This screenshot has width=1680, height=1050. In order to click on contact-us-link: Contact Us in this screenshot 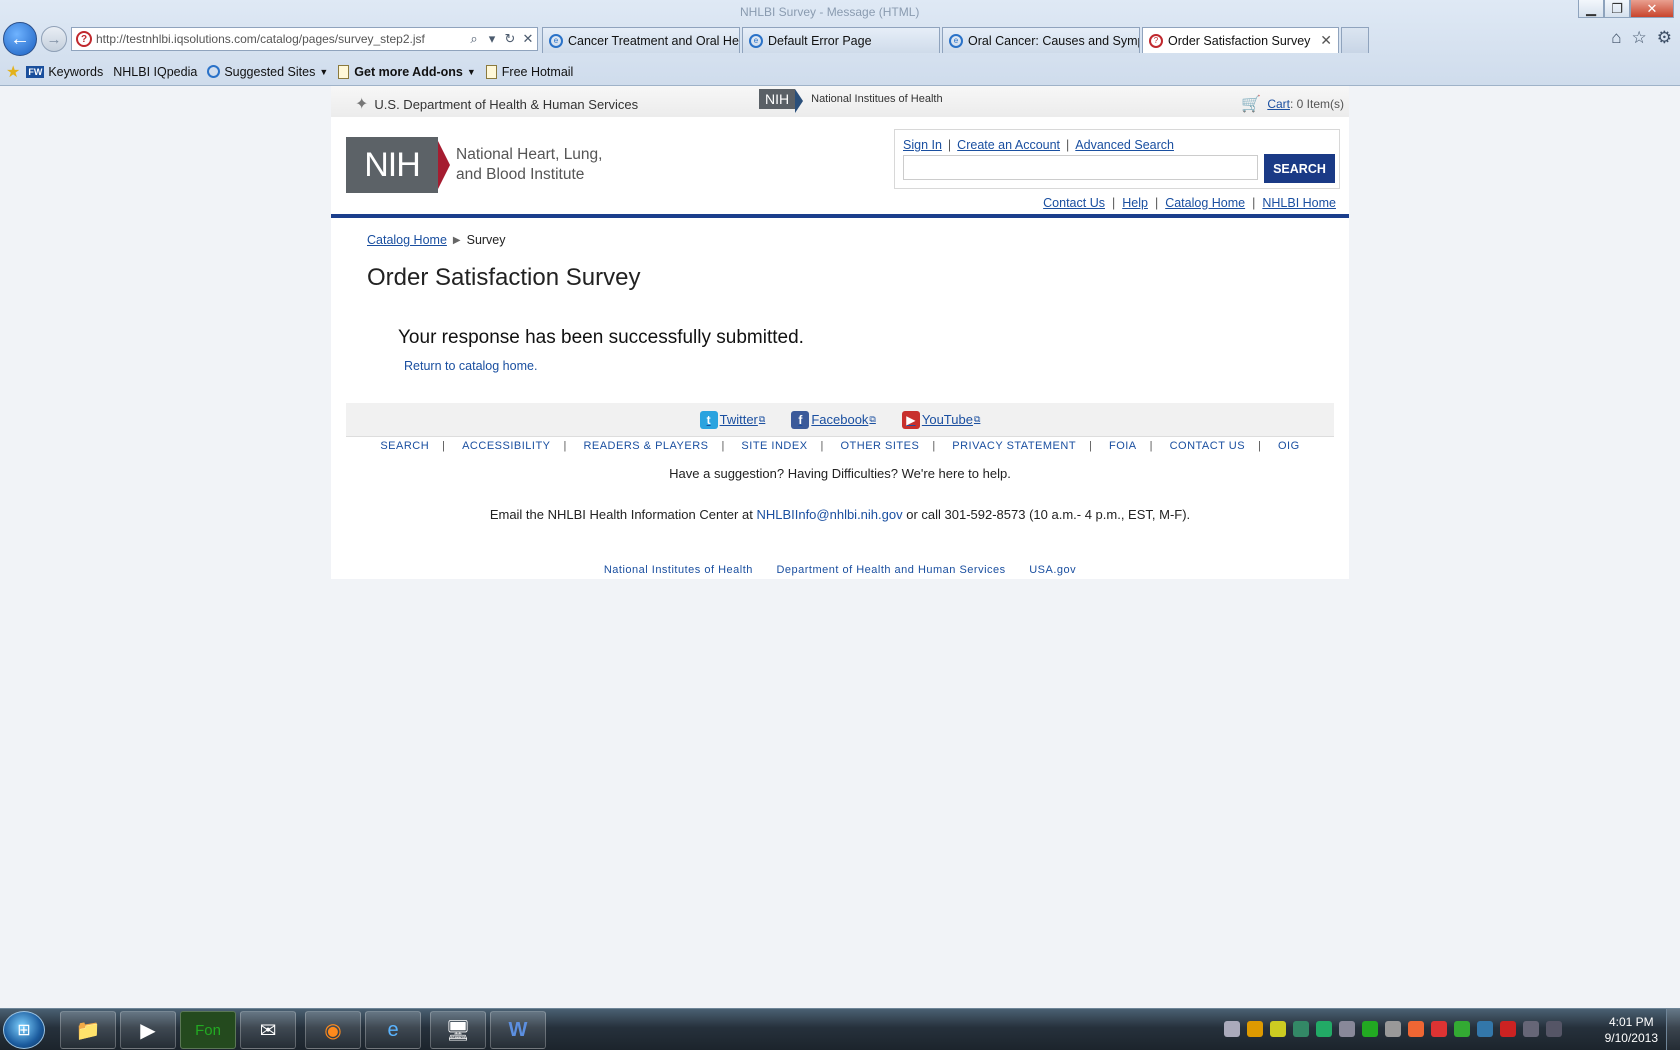, I will do `click(1074, 203)`.